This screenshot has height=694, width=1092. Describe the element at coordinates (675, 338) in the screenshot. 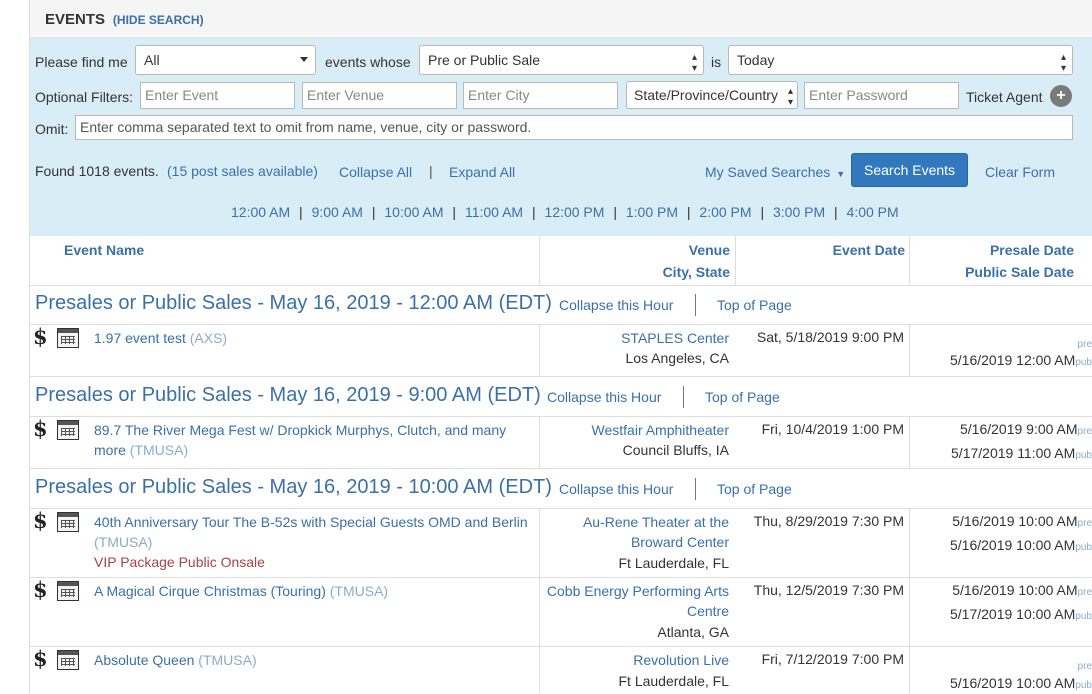

I see `venue-link: STAPLES Center` at that location.